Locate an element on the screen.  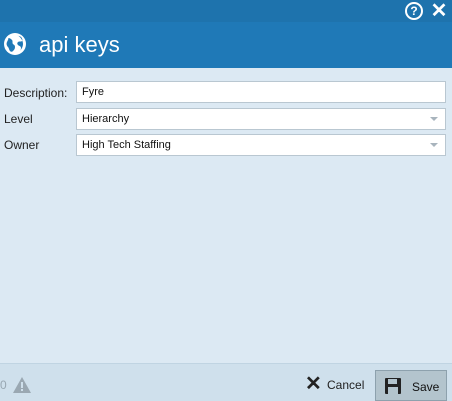
floppy-disk-icon is located at coordinates (393, 386).